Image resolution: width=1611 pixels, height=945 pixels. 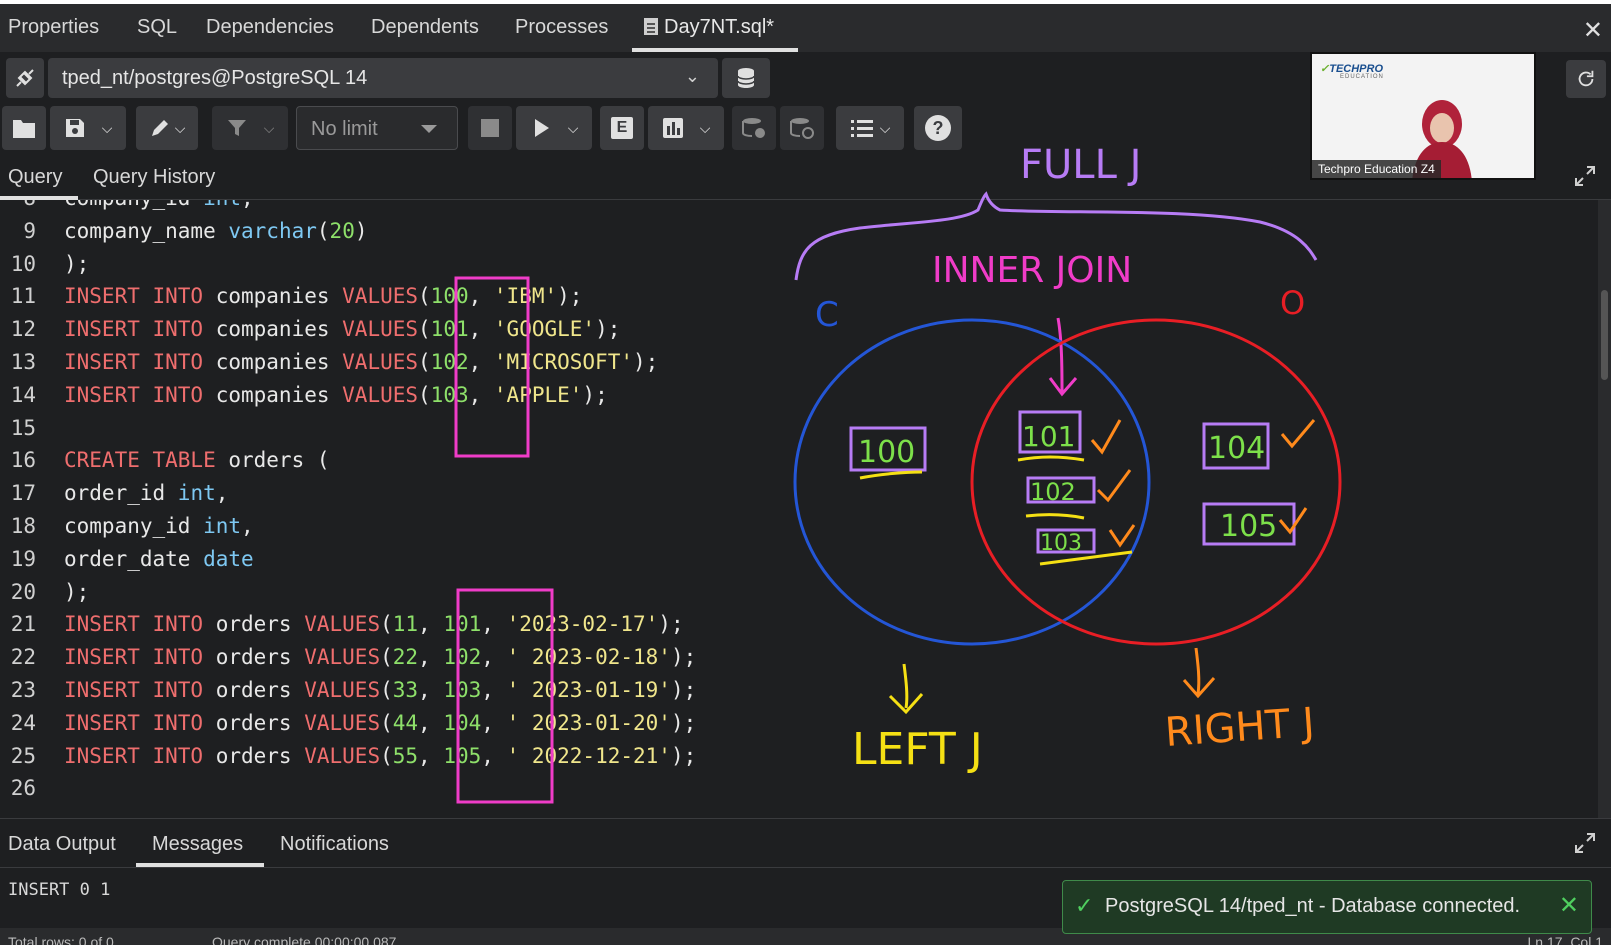 What do you see at coordinates (23, 526) in the screenshot?
I see `line-number: 18` at bounding box center [23, 526].